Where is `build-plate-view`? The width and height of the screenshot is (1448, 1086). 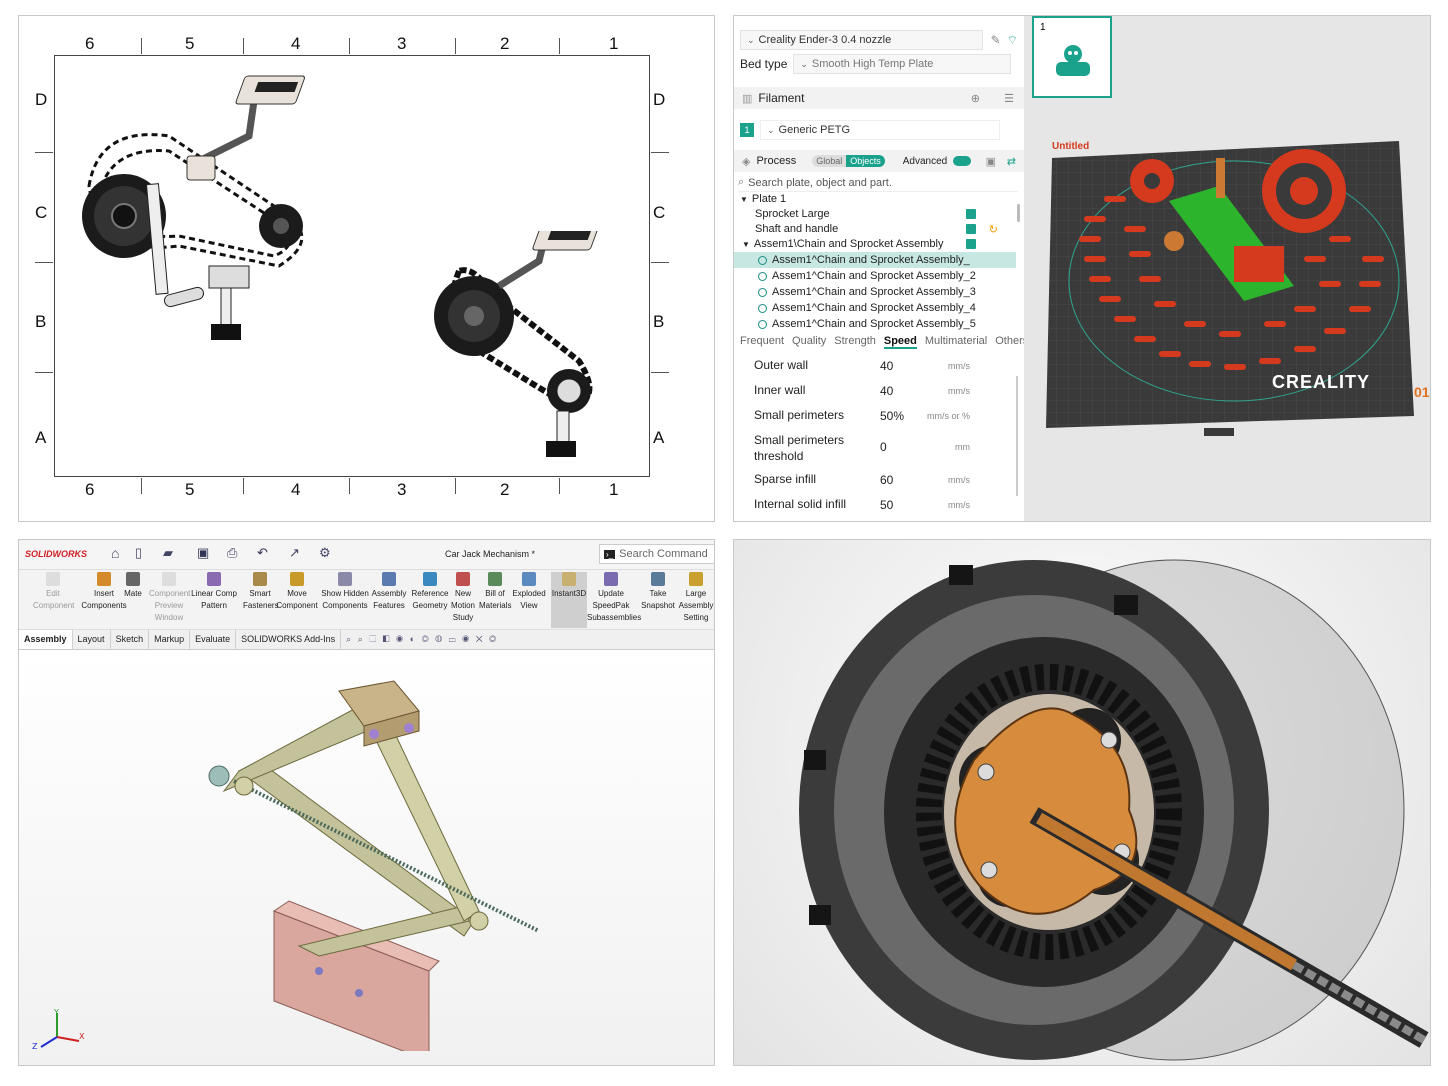 build-plate-view is located at coordinates (1230, 289).